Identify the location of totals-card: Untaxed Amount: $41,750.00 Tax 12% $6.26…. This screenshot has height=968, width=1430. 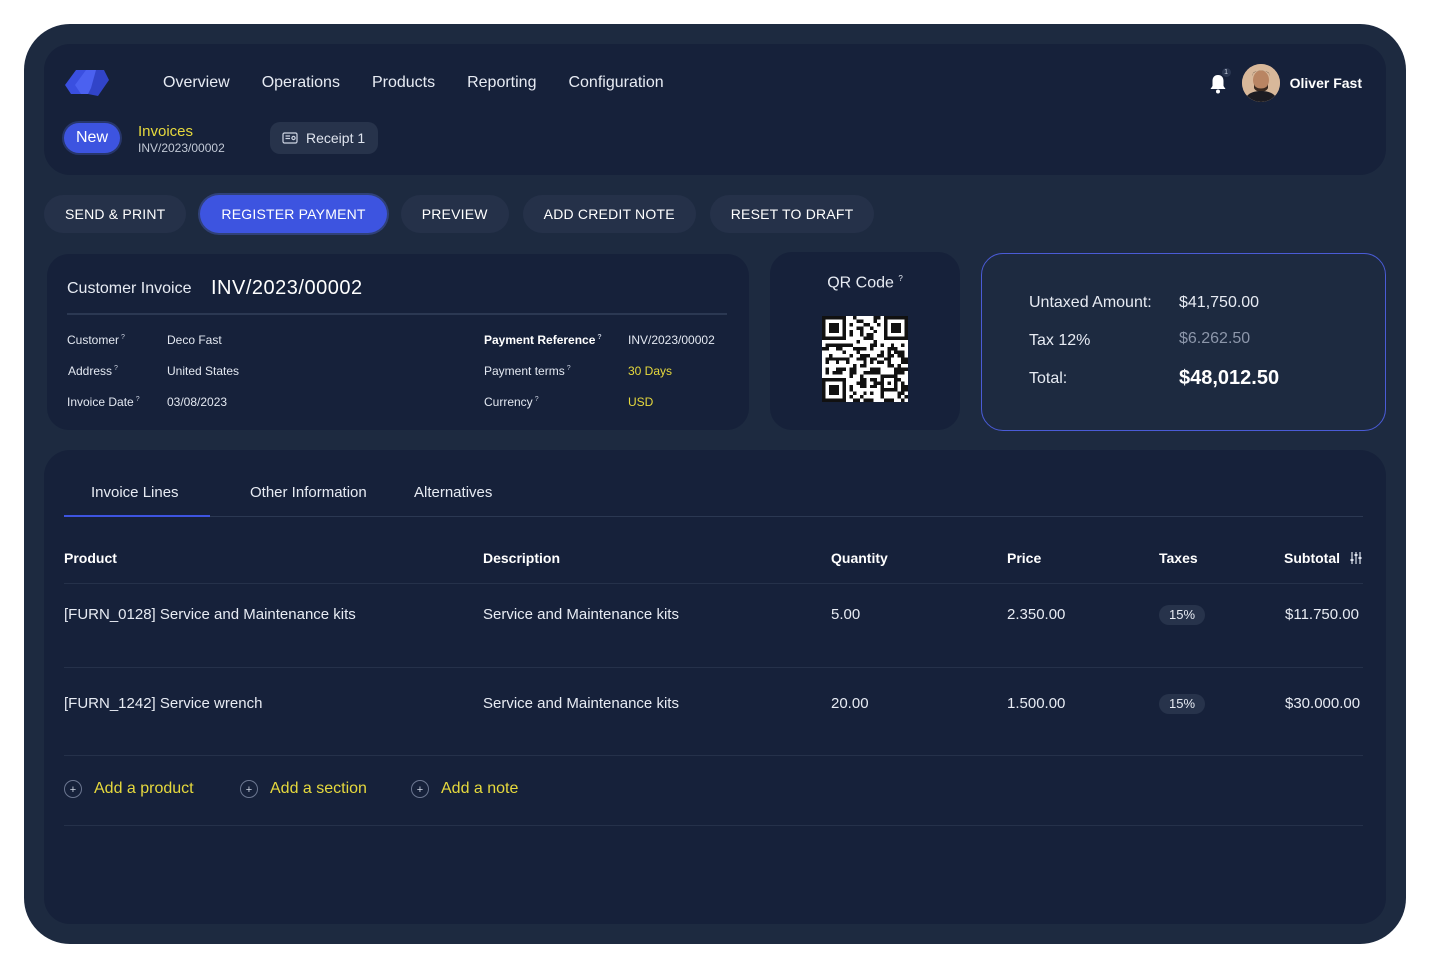
(1183, 342).